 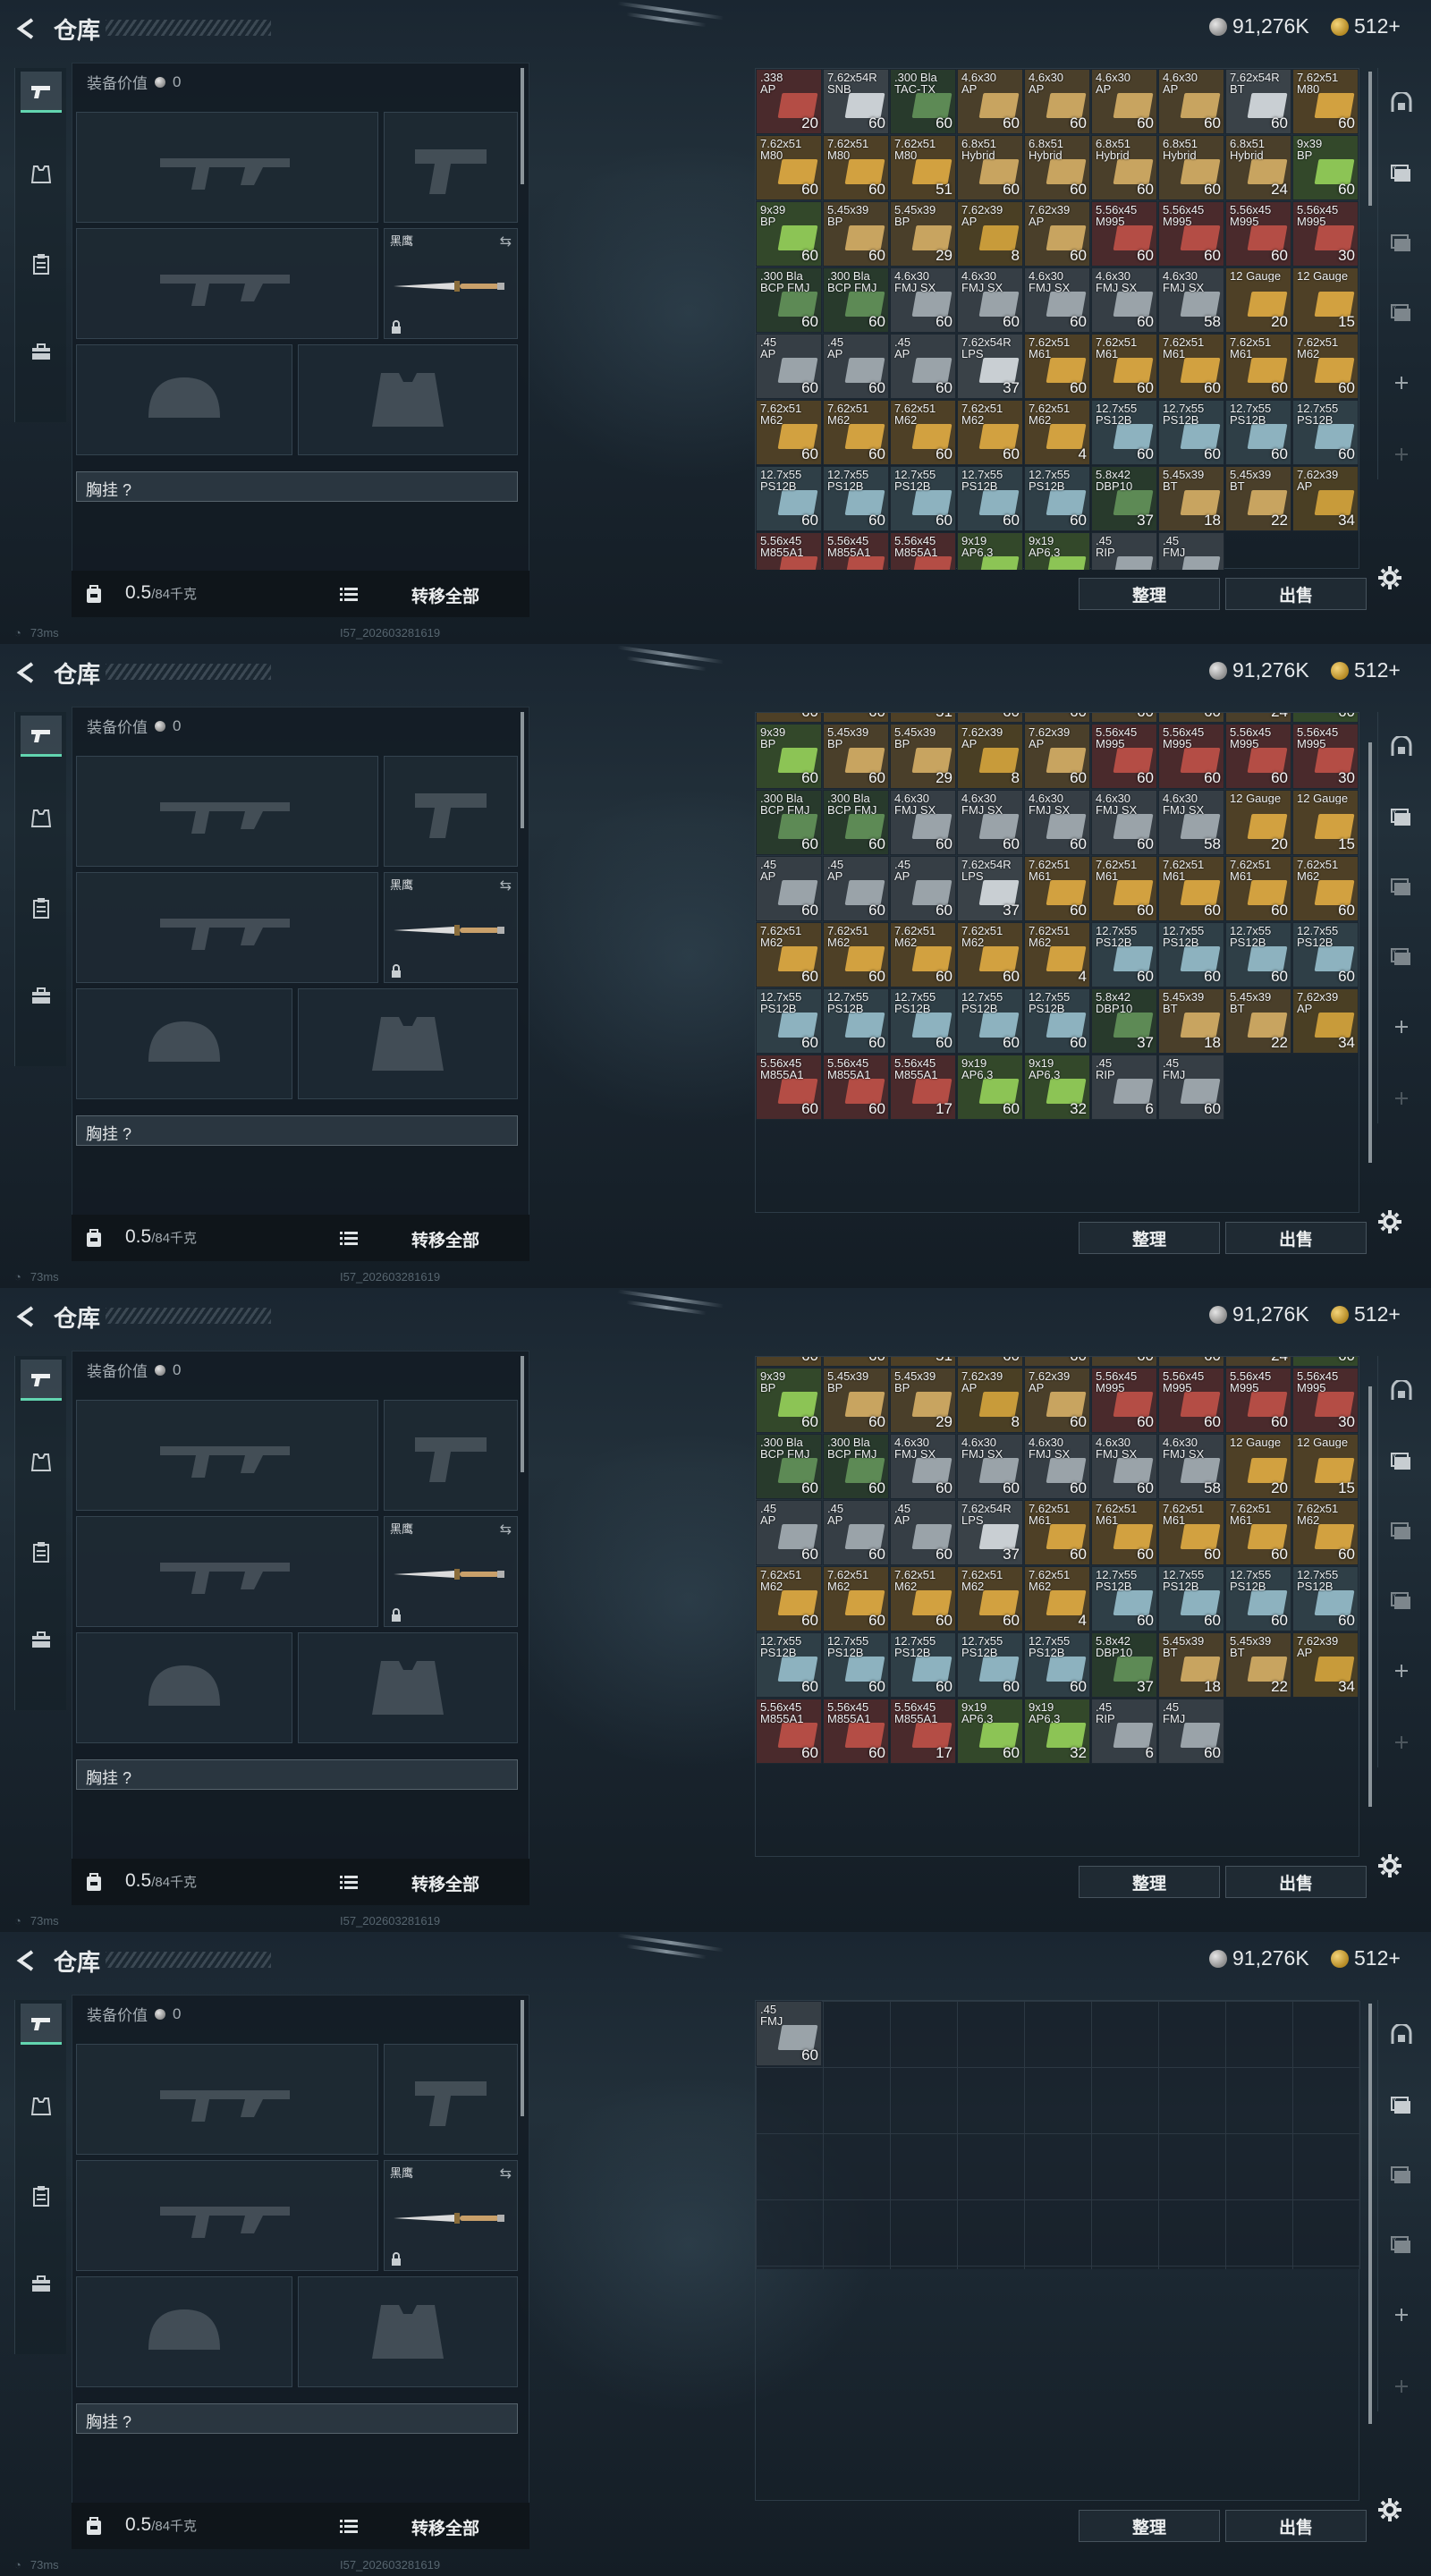 I want to click on stash-item: 5.45x39 BP 29, so click(x=923, y=234).